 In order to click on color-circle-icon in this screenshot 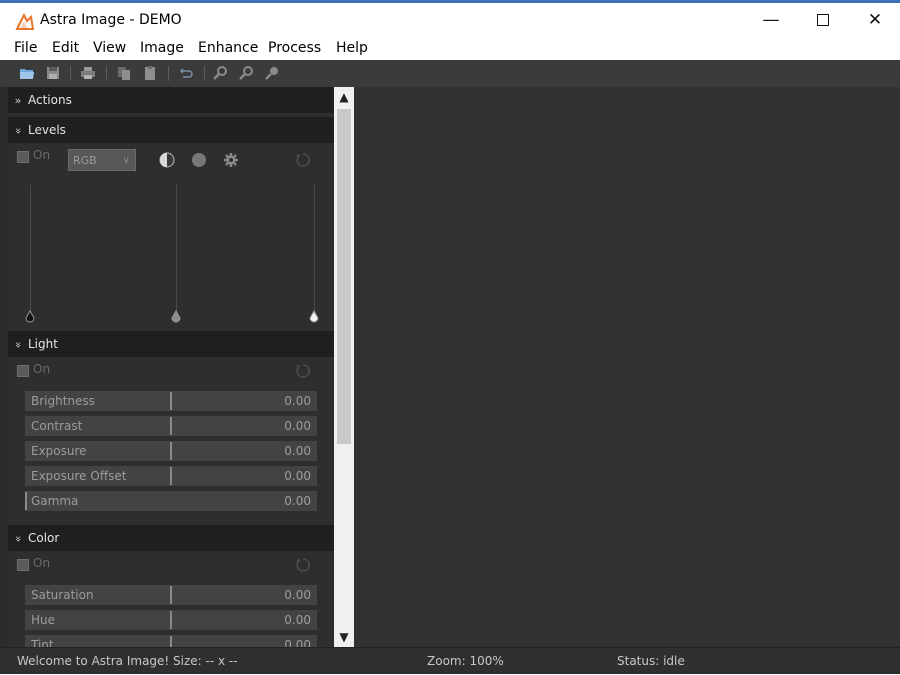, I will do `click(199, 160)`.